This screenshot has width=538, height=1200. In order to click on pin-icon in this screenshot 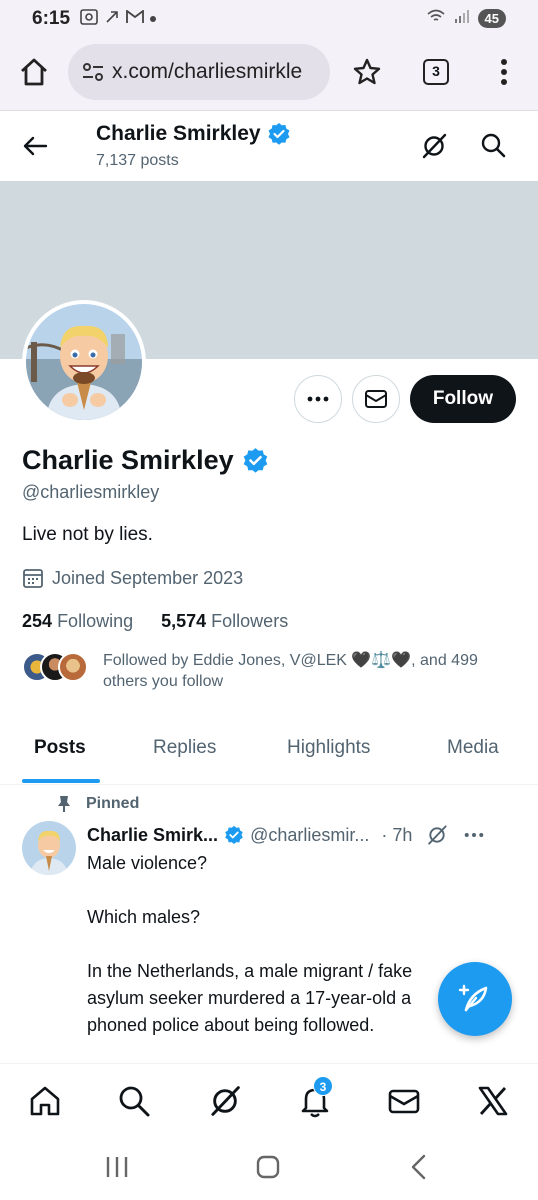, I will do `click(64, 804)`.